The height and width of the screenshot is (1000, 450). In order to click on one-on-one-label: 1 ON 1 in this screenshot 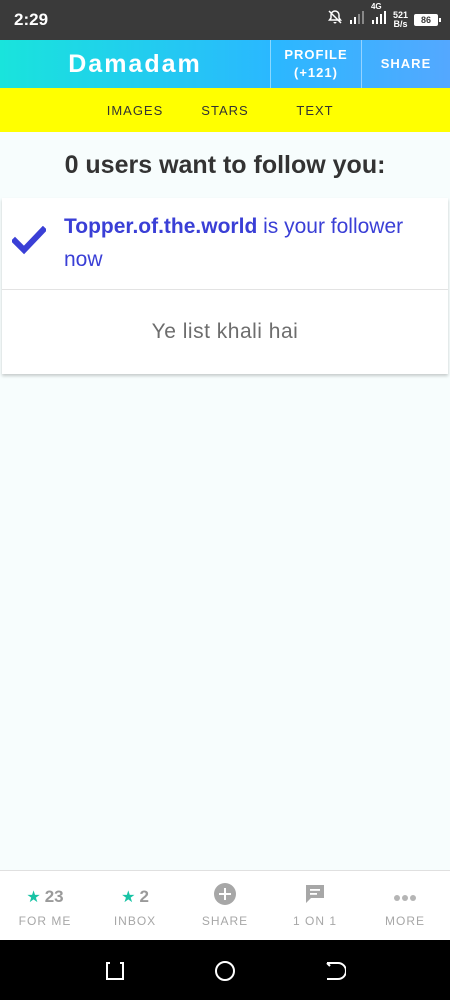, I will do `click(314, 920)`.